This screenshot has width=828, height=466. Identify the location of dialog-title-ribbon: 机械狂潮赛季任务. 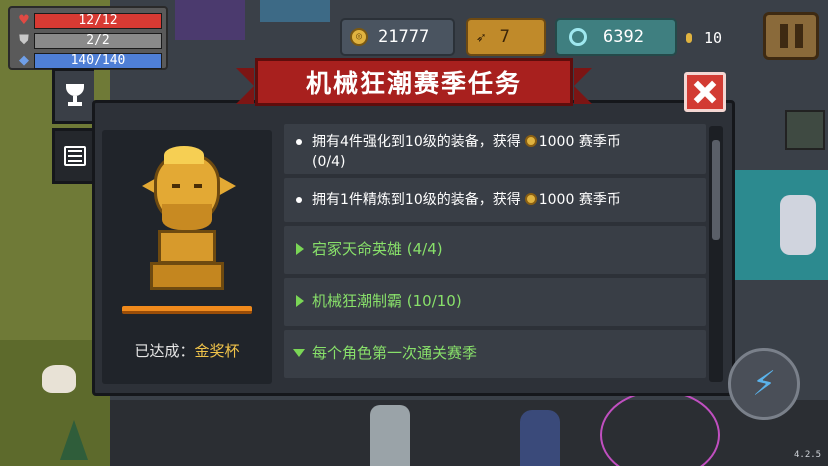
(414, 82).